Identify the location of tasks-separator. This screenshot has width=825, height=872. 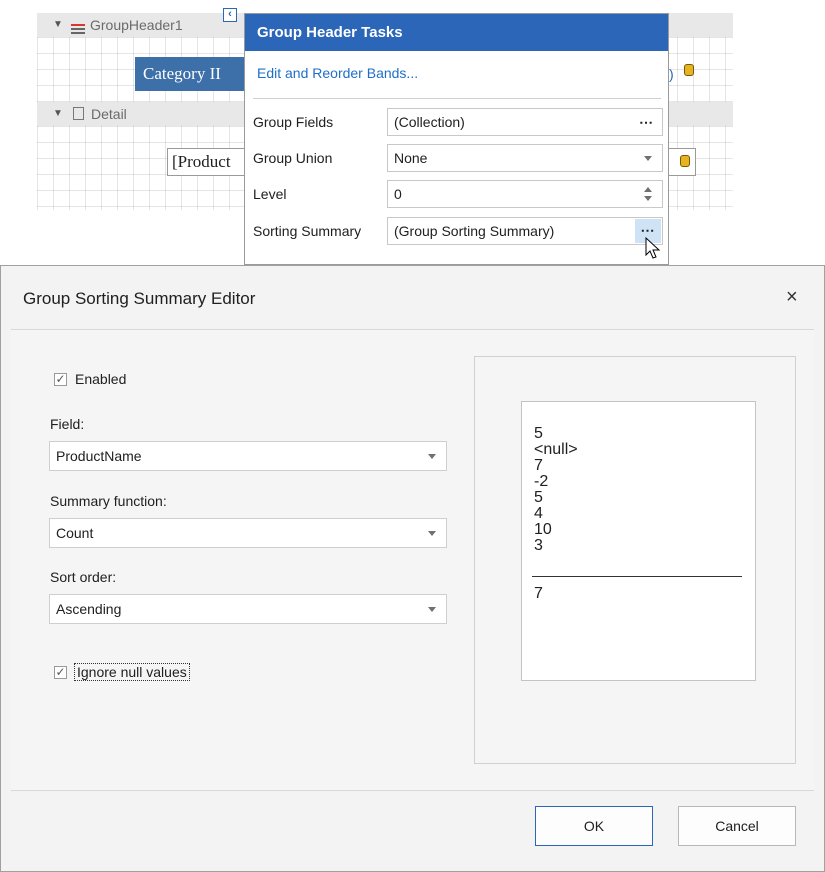
(457, 98).